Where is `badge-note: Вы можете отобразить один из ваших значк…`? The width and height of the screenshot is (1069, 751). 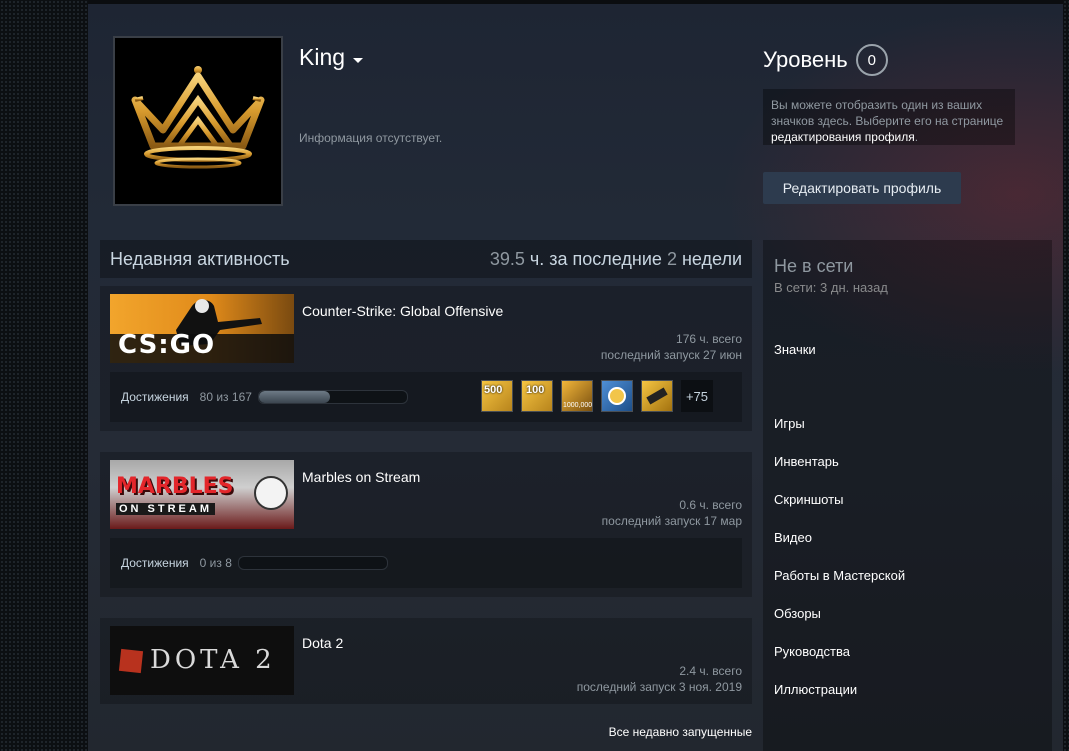 badge-note: Вы можете отобразить один из ваших значк… is located at coordinates (889, 117).